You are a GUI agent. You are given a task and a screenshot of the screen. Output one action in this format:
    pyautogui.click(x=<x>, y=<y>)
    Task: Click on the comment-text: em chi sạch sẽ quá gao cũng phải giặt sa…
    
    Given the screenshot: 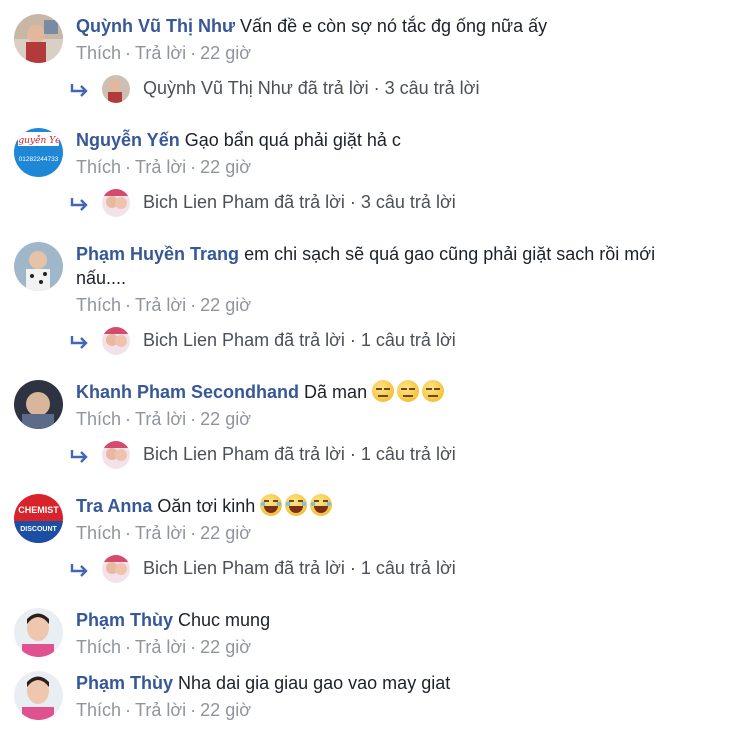 What is the action you would take?
    pyautogui.click(x=450, y=254)
    